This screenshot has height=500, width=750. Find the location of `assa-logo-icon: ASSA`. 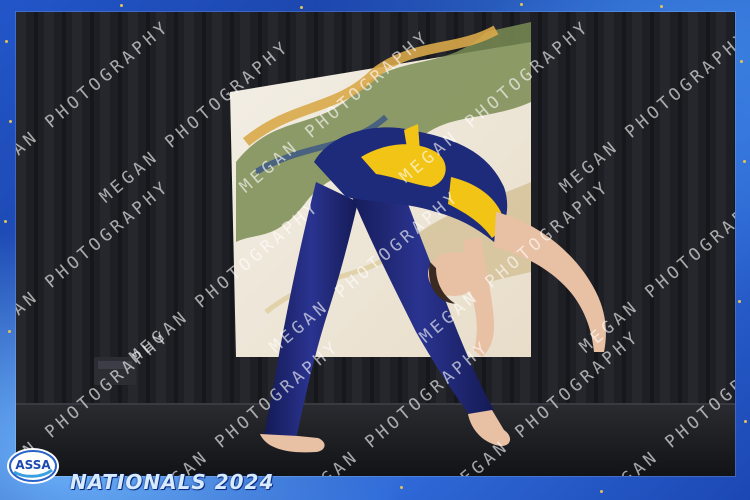

assa-logo-icon: ASSA is located at coordinates (33, 466).